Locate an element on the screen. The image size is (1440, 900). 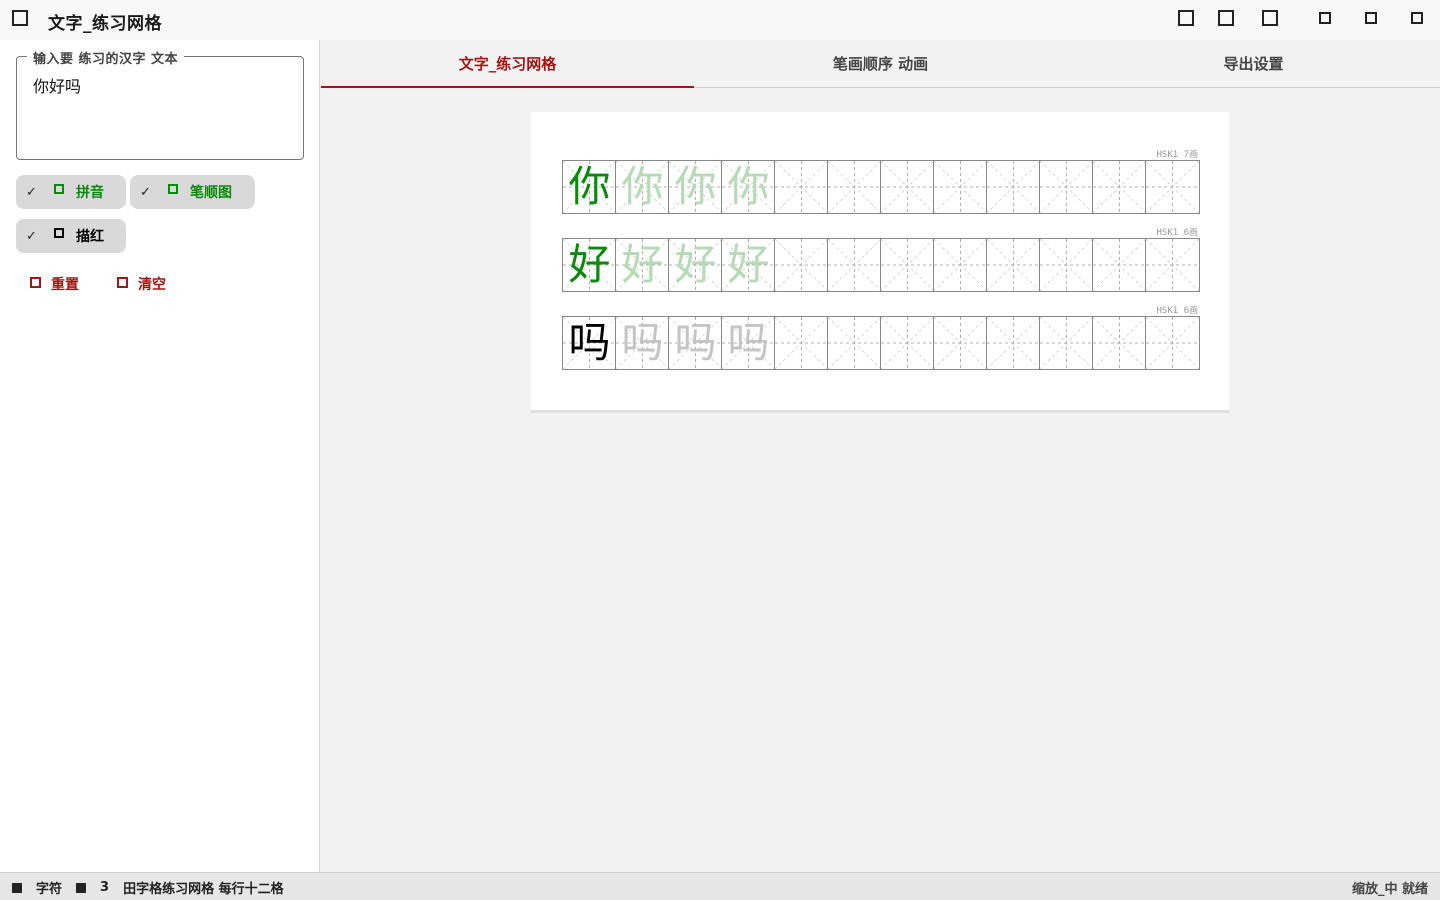
practice-text-input is located at coordinates (161, 109).